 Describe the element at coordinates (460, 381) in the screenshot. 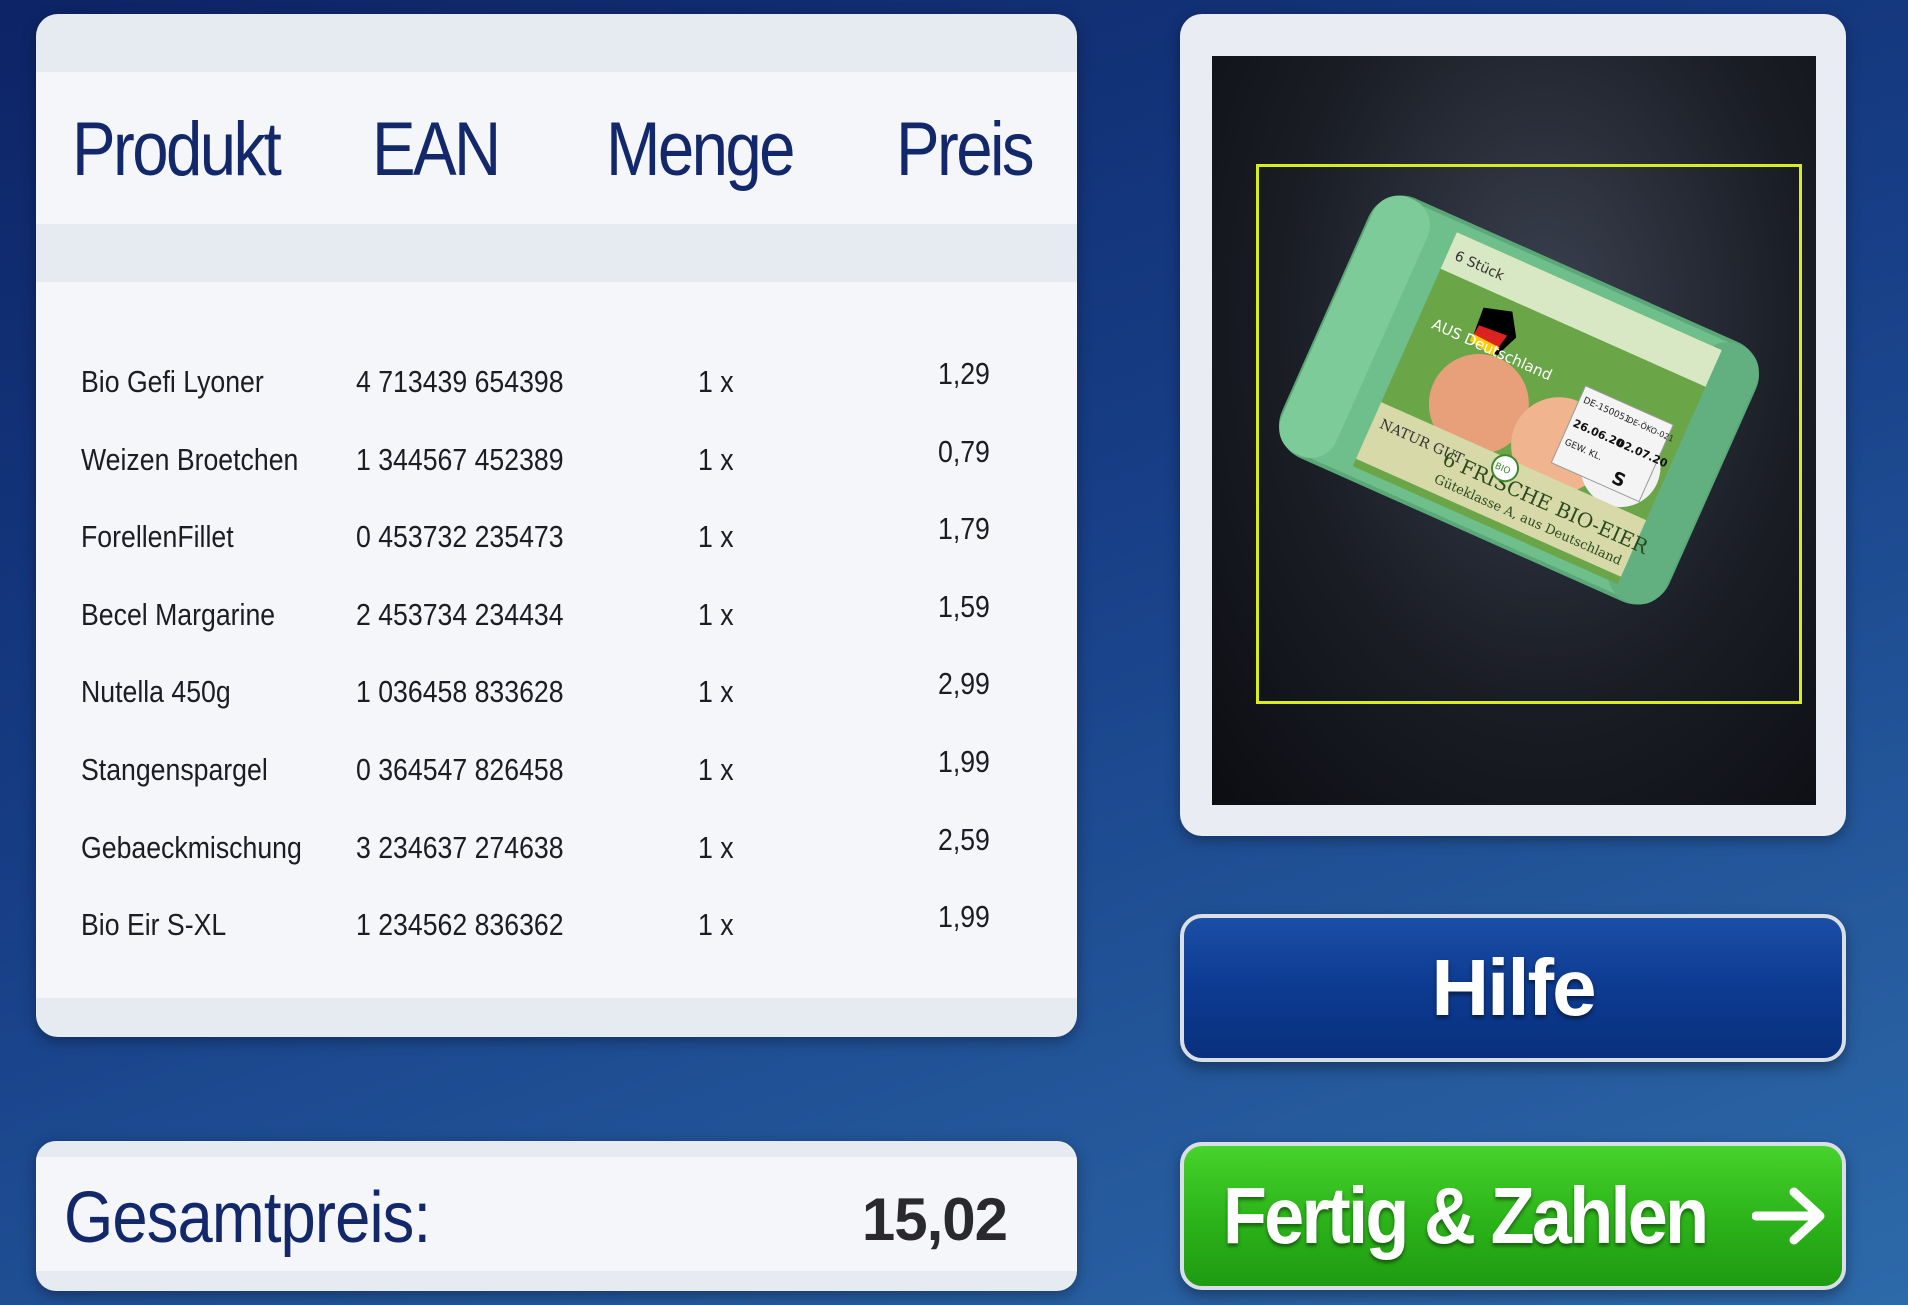

I see `product-ean: 4 713439 654398` at that location.